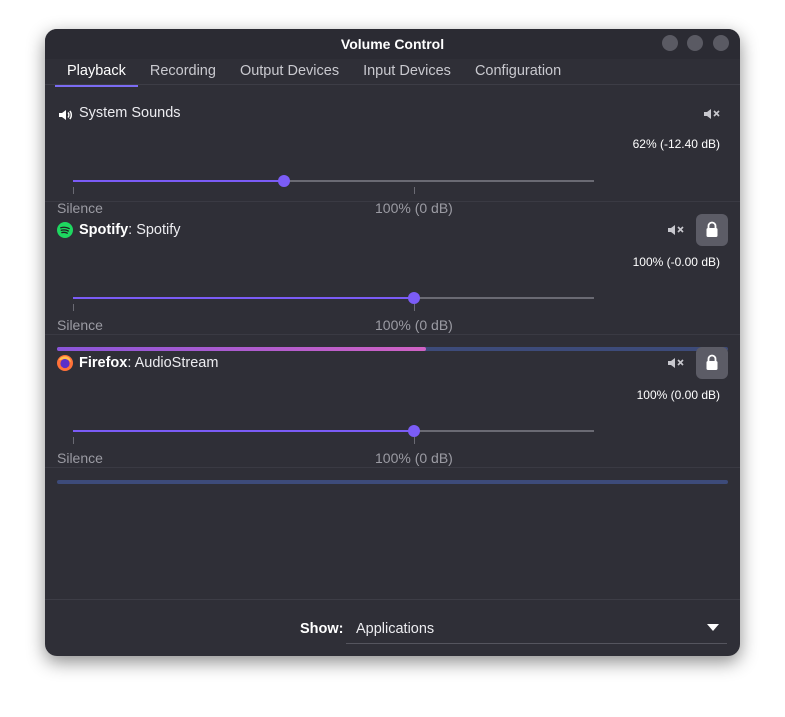  I want to click on firefox-icon, so click(65, 363).